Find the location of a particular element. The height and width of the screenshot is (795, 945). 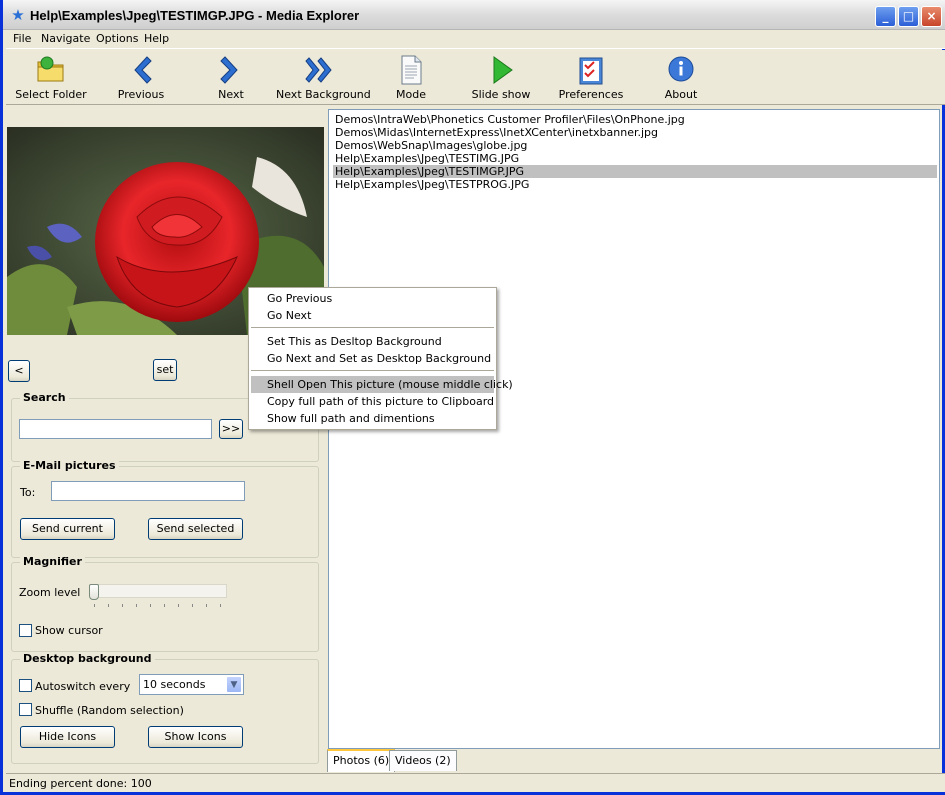

menu-bar: File Navigate Options Help is located at coordinates (475, 39).